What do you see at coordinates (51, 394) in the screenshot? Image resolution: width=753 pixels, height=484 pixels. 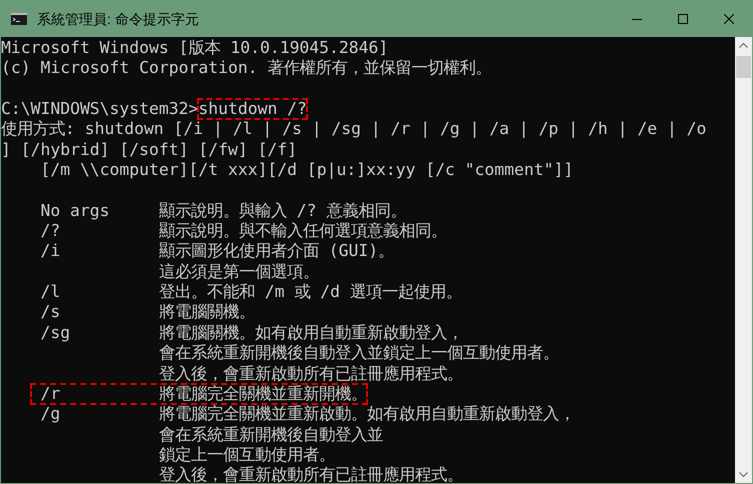 I see `option-name: /r` at bounding box center [51, 394].